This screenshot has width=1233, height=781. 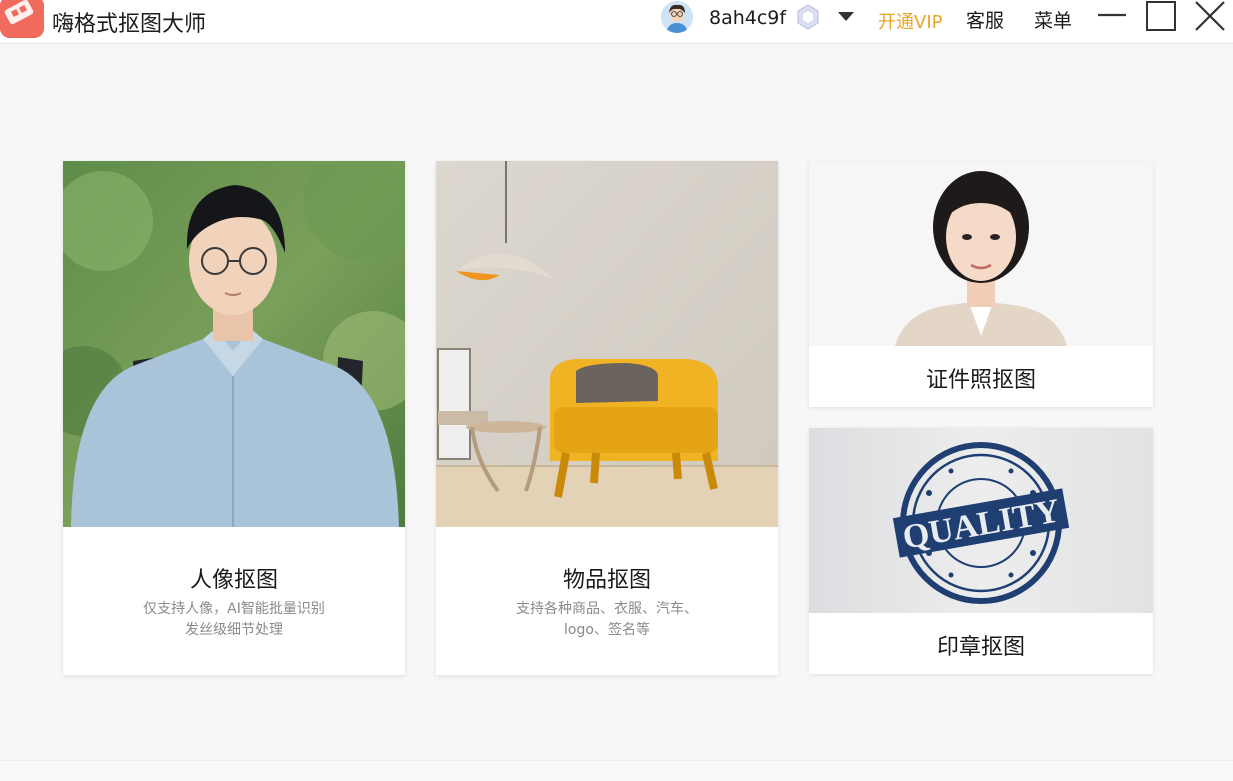 I want to click on chevron-down-icon, so click(x=846, y=16).